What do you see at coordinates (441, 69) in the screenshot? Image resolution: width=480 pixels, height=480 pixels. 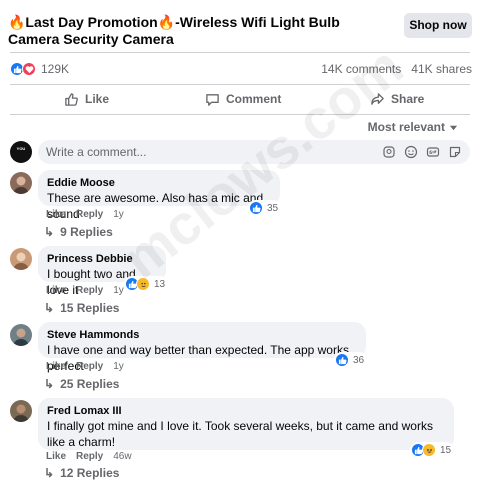 I see `shares-count: 41K shares` at bounding box center [441, 69].